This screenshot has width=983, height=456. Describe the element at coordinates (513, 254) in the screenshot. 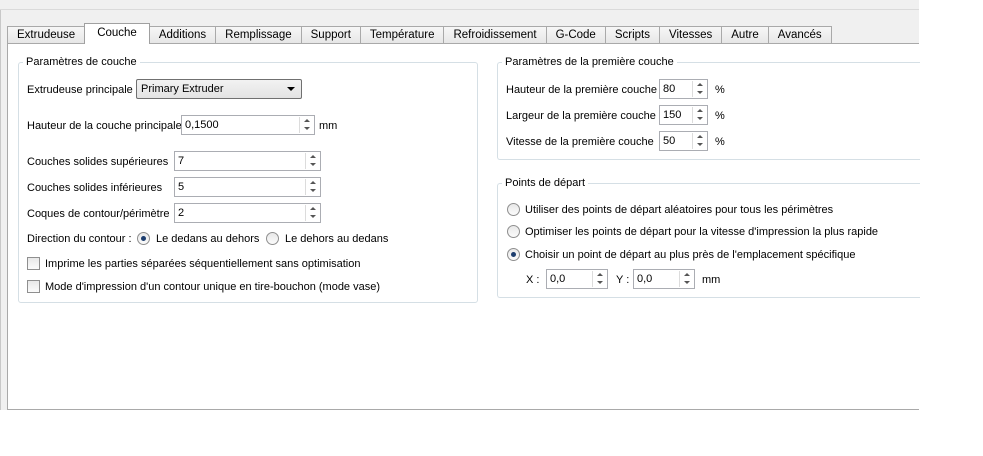

I see `radio-nearest-start` at that location.